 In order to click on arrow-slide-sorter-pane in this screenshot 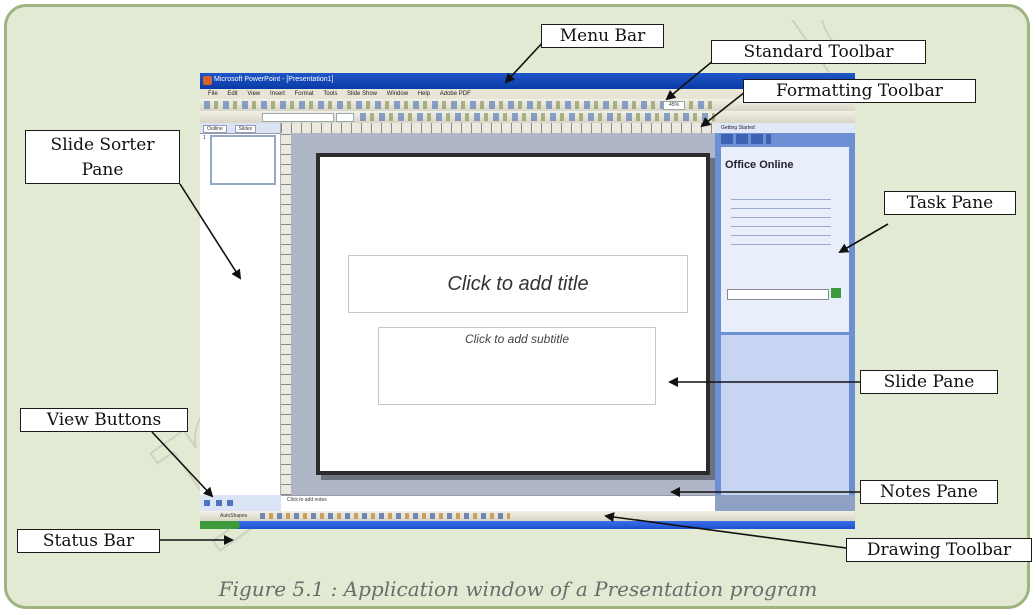, I will do `click(210, 231)`.